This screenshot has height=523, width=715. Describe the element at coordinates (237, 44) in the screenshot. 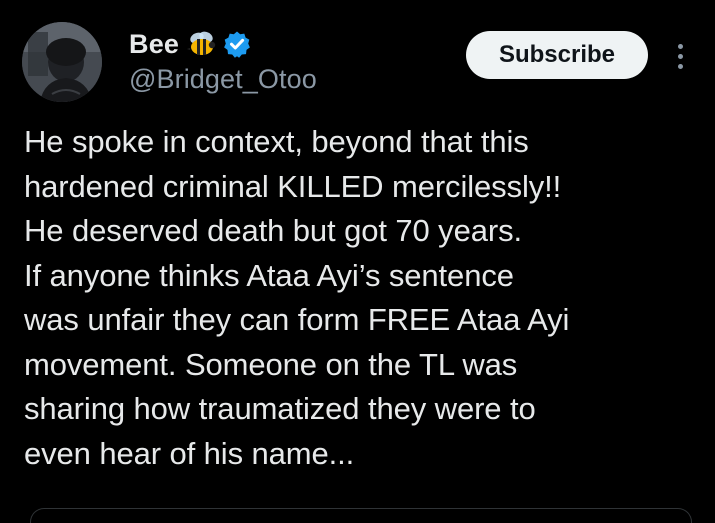

I see `verified-badge-icon` at that location.